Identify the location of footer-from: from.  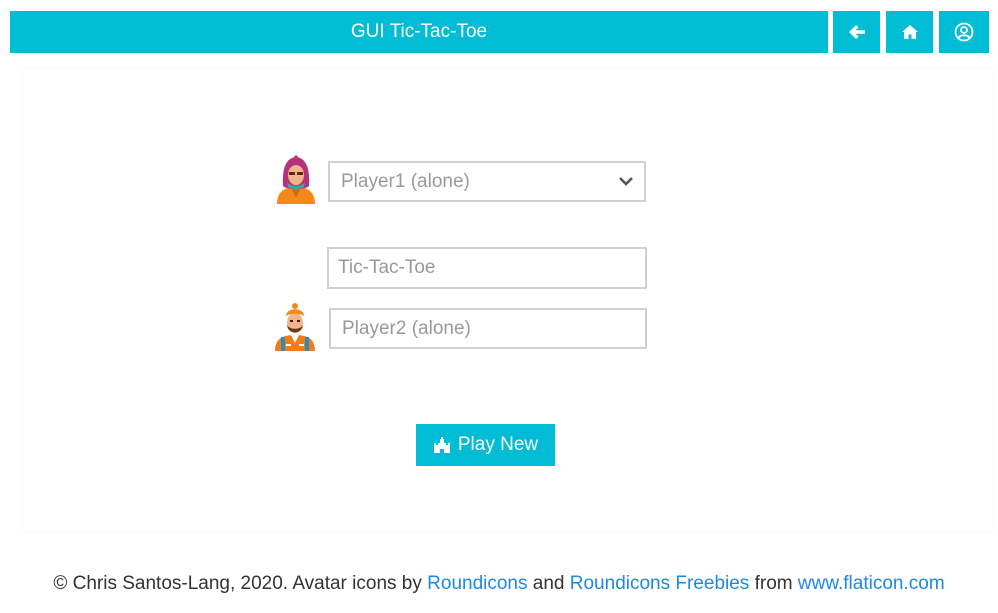
(773, 583).